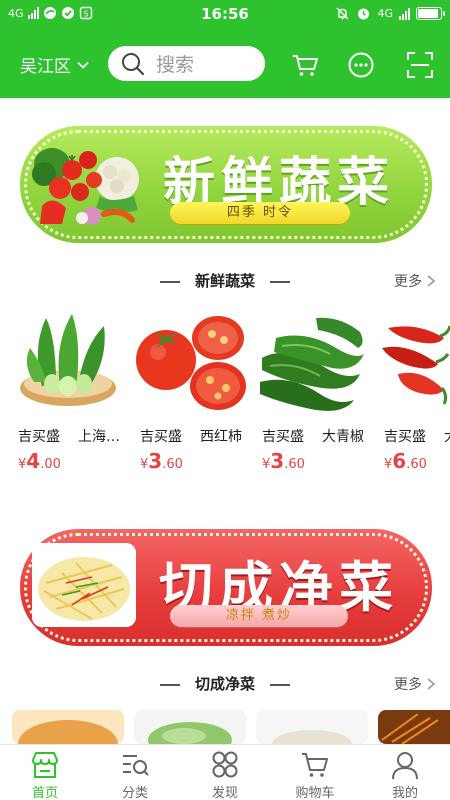  What do you see at coordinates (84, 585) in the screenshot?
I see `shredded-potato-image` at bounding box center [84, 585].